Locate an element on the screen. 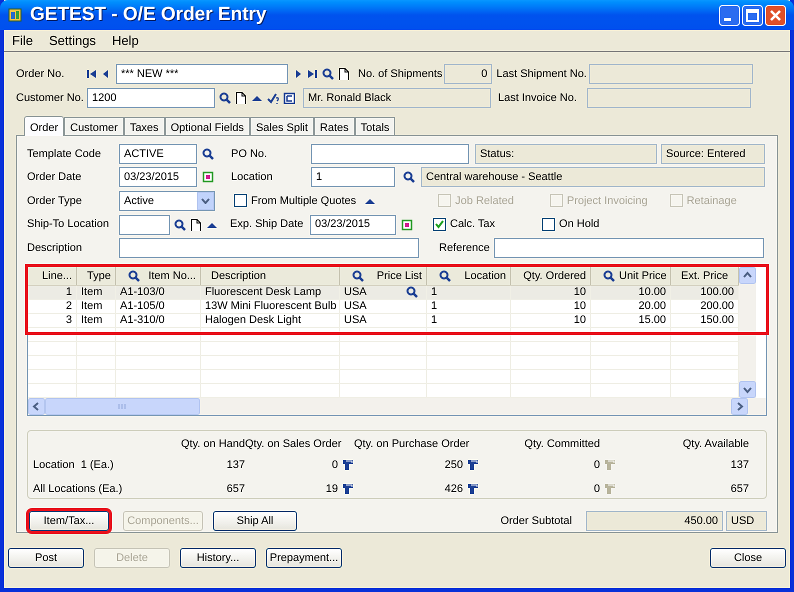 Image resolution: width=794 pixels, height=592 pixels. column-header: Type is located at coordinates (96, 275).